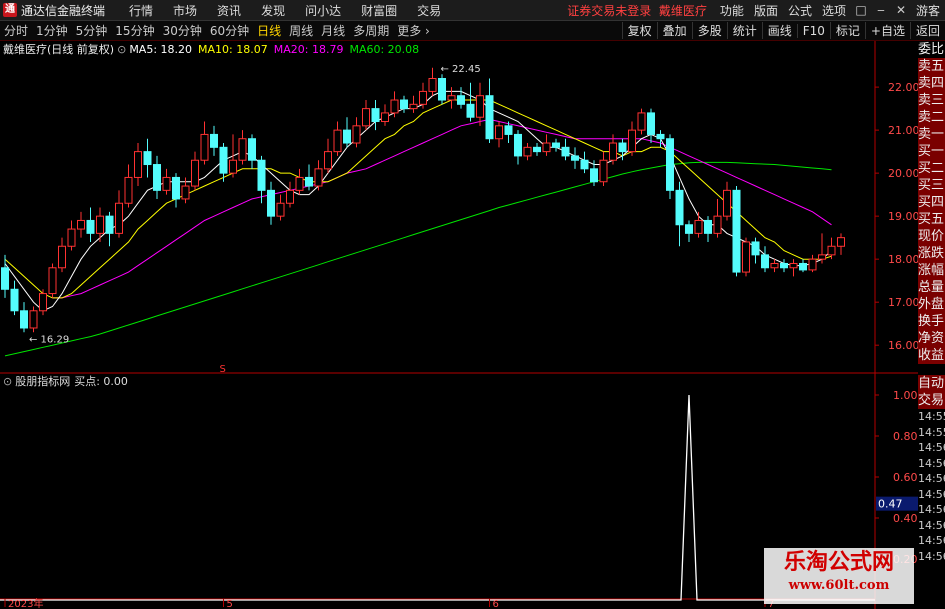  I want to click on indicator-toggle-icon: ⊙, so click(121, 49).